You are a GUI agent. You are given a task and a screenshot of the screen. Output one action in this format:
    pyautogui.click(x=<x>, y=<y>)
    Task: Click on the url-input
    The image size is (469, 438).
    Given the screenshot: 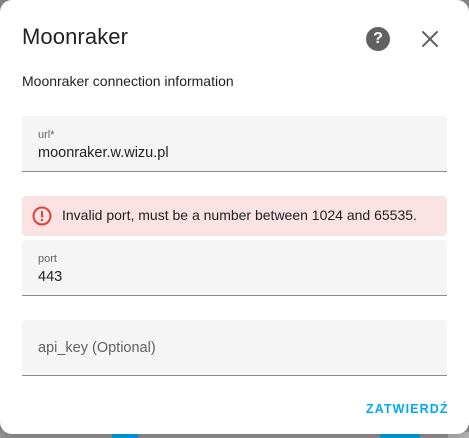 What is the action you would take?
    pyautogui.click(x=233, y=153)
    